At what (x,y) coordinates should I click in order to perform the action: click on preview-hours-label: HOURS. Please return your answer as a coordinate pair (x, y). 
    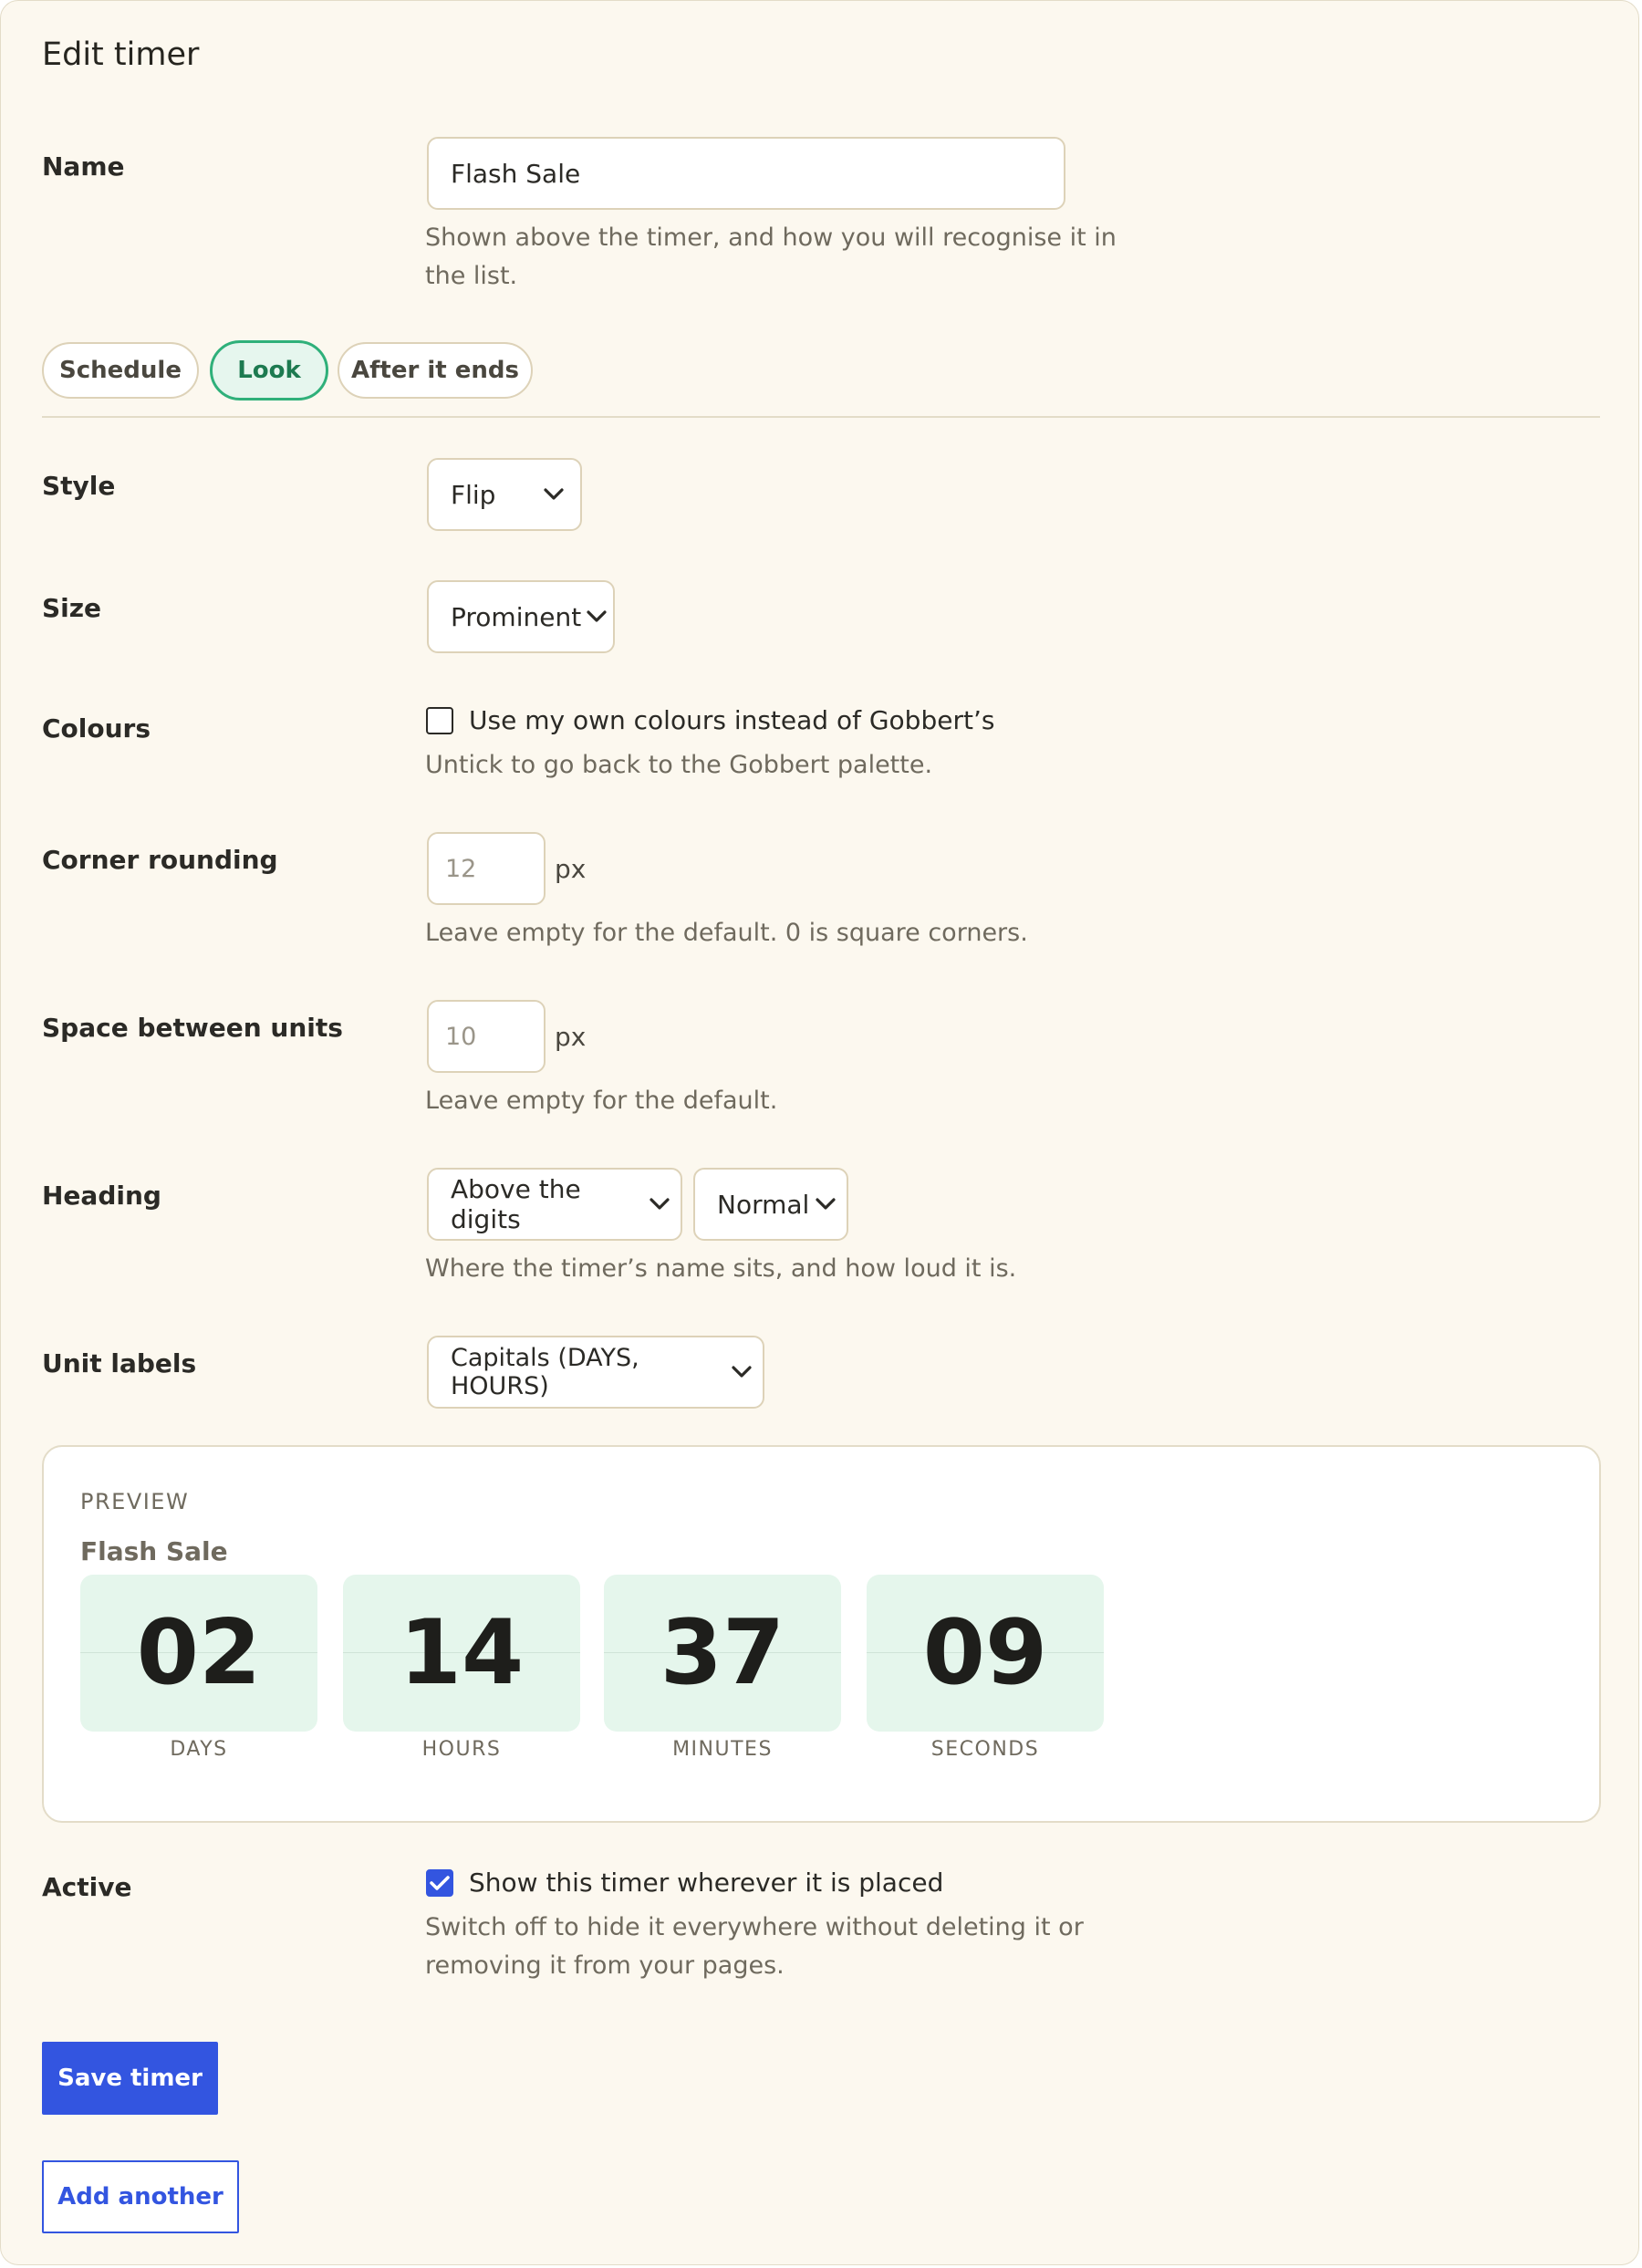
    Looking at the image, I should click on (461, 1750).